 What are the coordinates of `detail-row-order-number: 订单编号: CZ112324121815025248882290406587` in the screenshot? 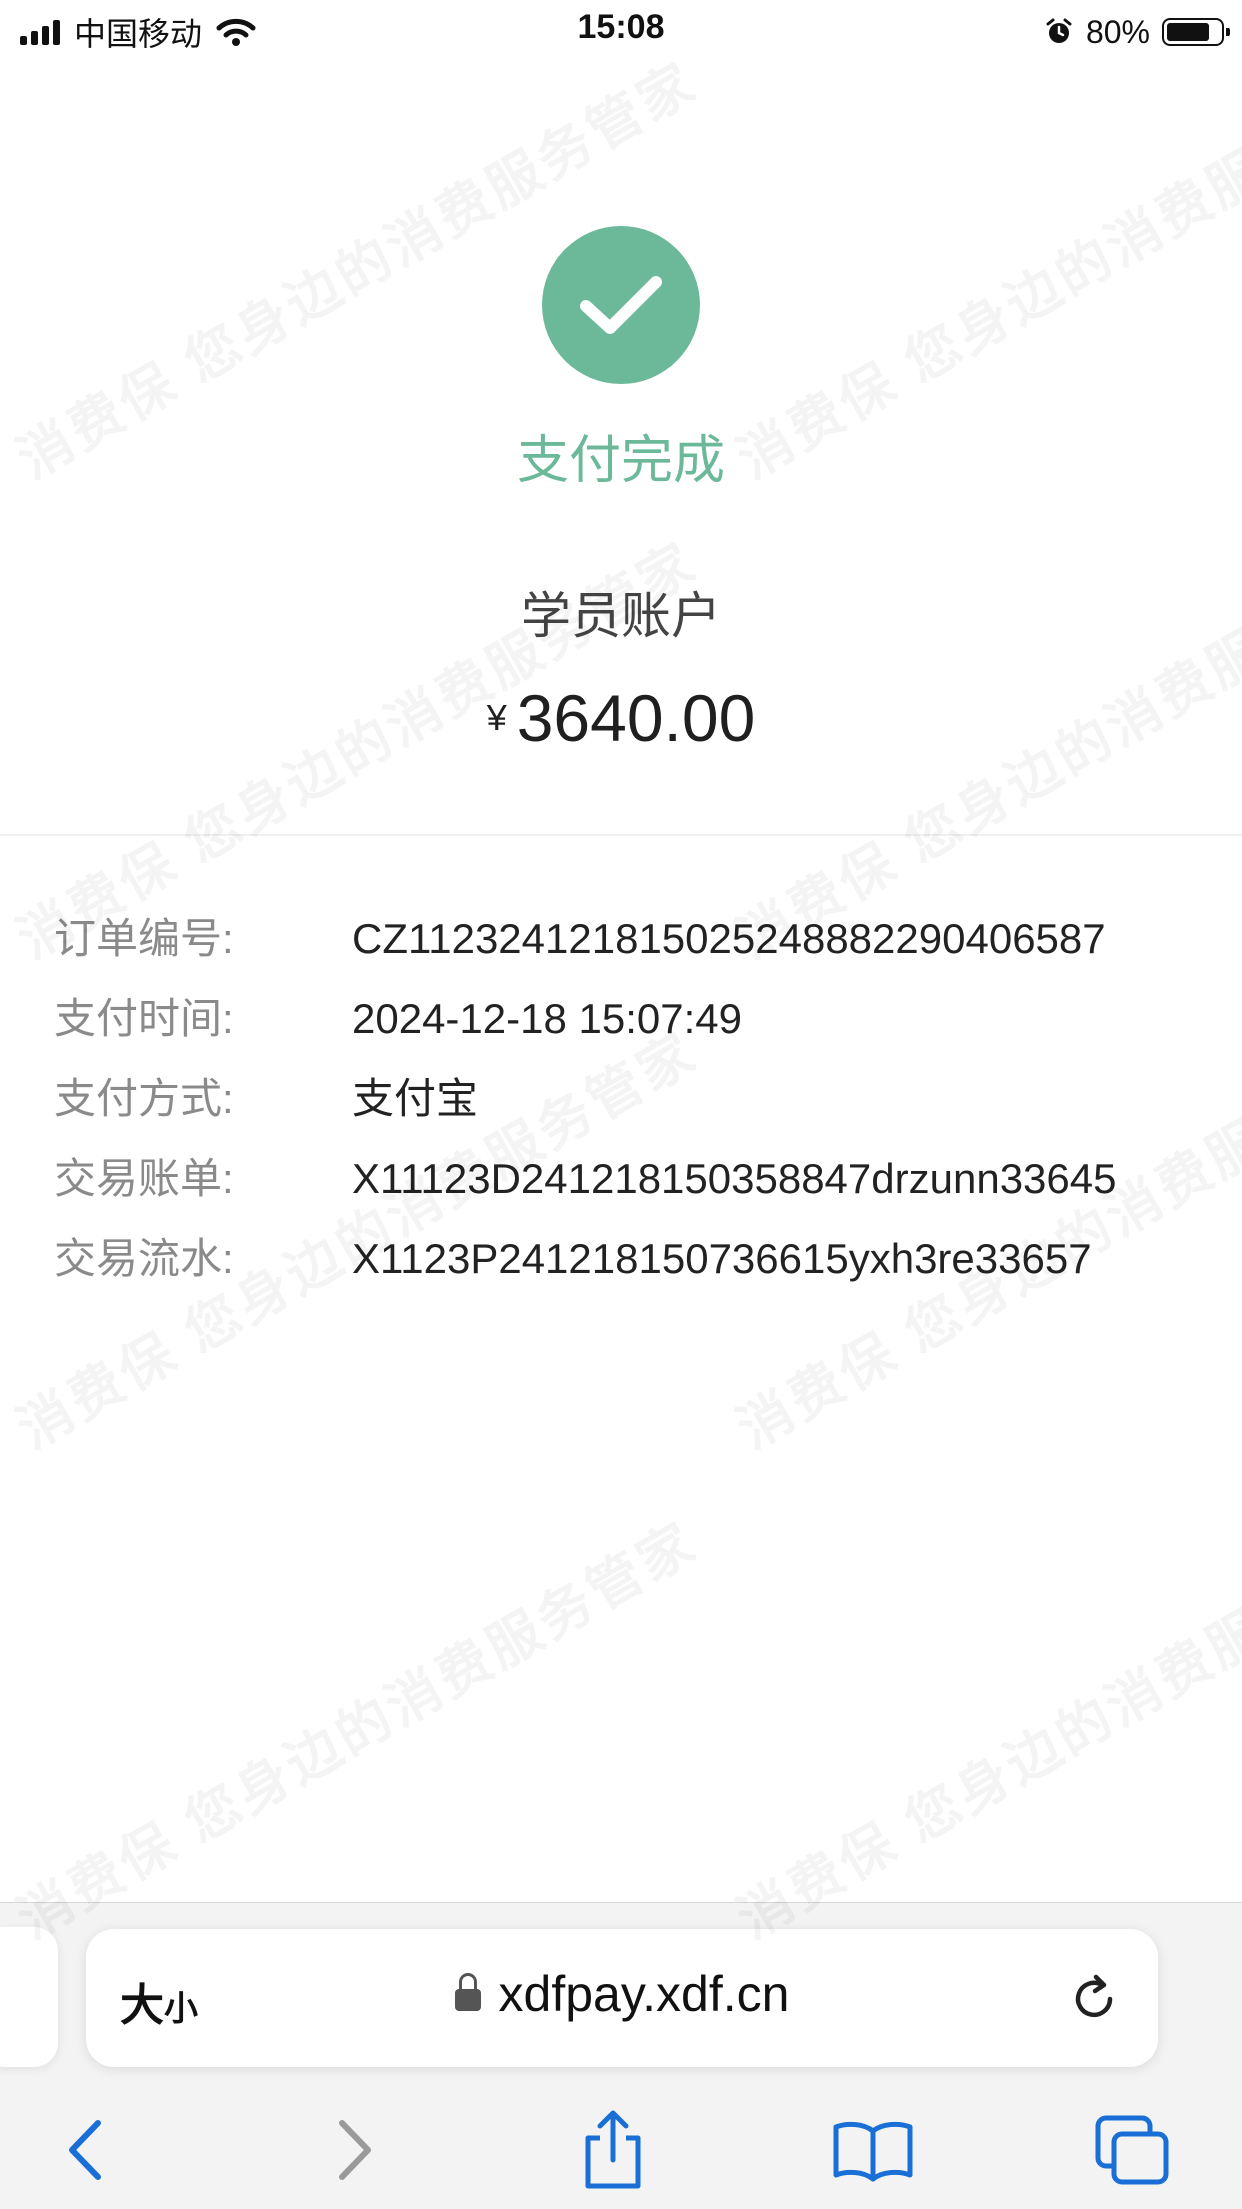 It's located at (624, 939).